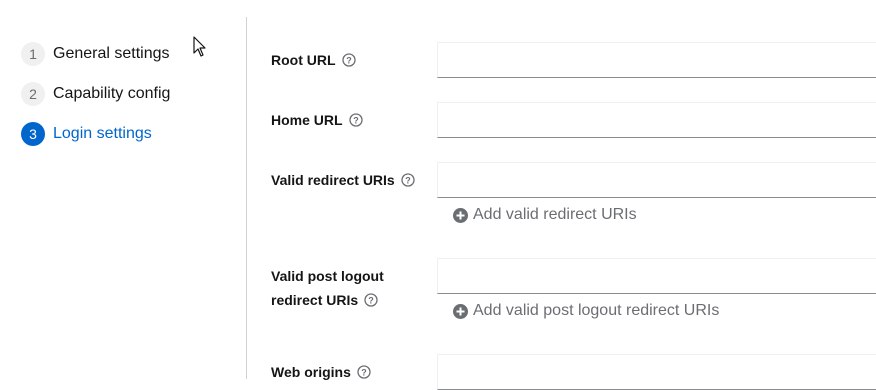  What do you see at coordinates (327, 288) in the screenshot?
I see `valid-post-logout-redirect-uris-label: Valid post logout redirect URIs?` at bounding box center [327, 288].